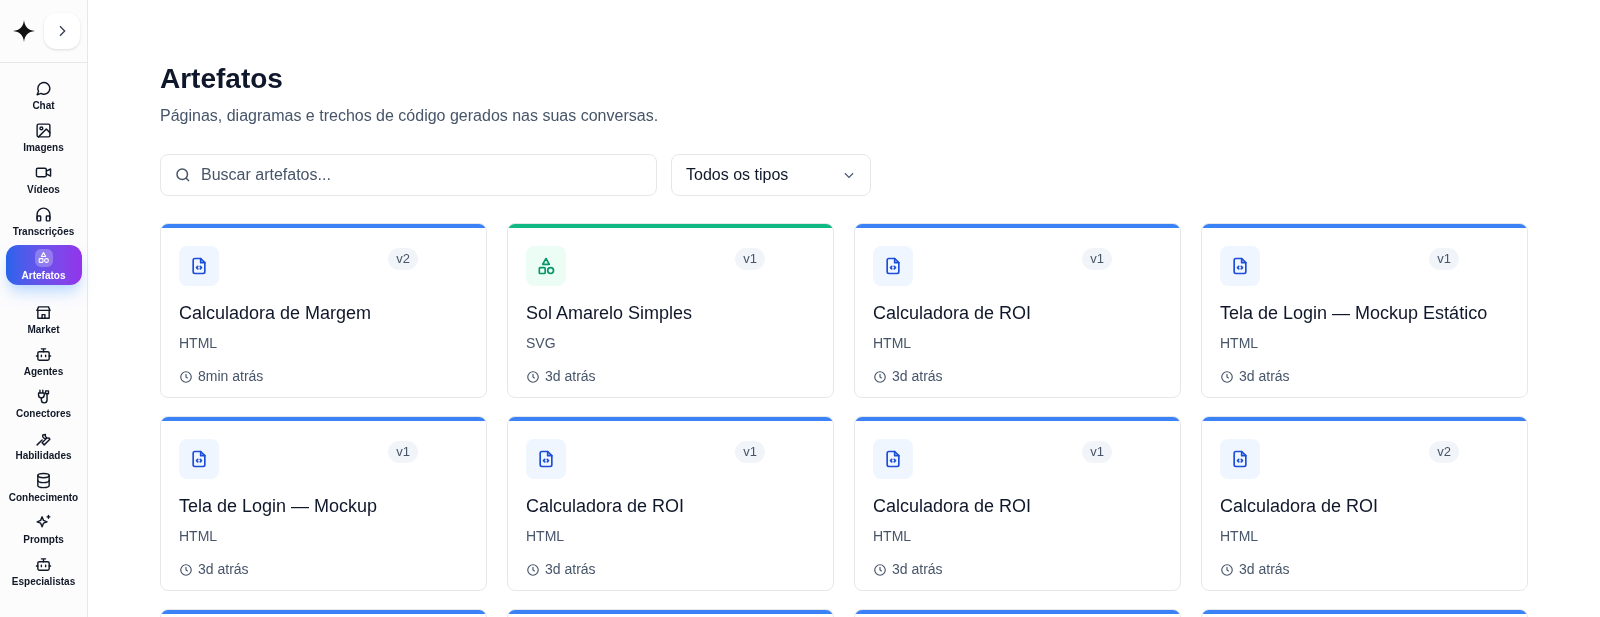 This screenshot has height=617, width=1600. What do you see at coordinates (410, 116) in the screenshot?
I see `page-subtitle: Páginas, diagramas e trechos de código gerados nas suas conversas.` at bounding box center [410, 116].